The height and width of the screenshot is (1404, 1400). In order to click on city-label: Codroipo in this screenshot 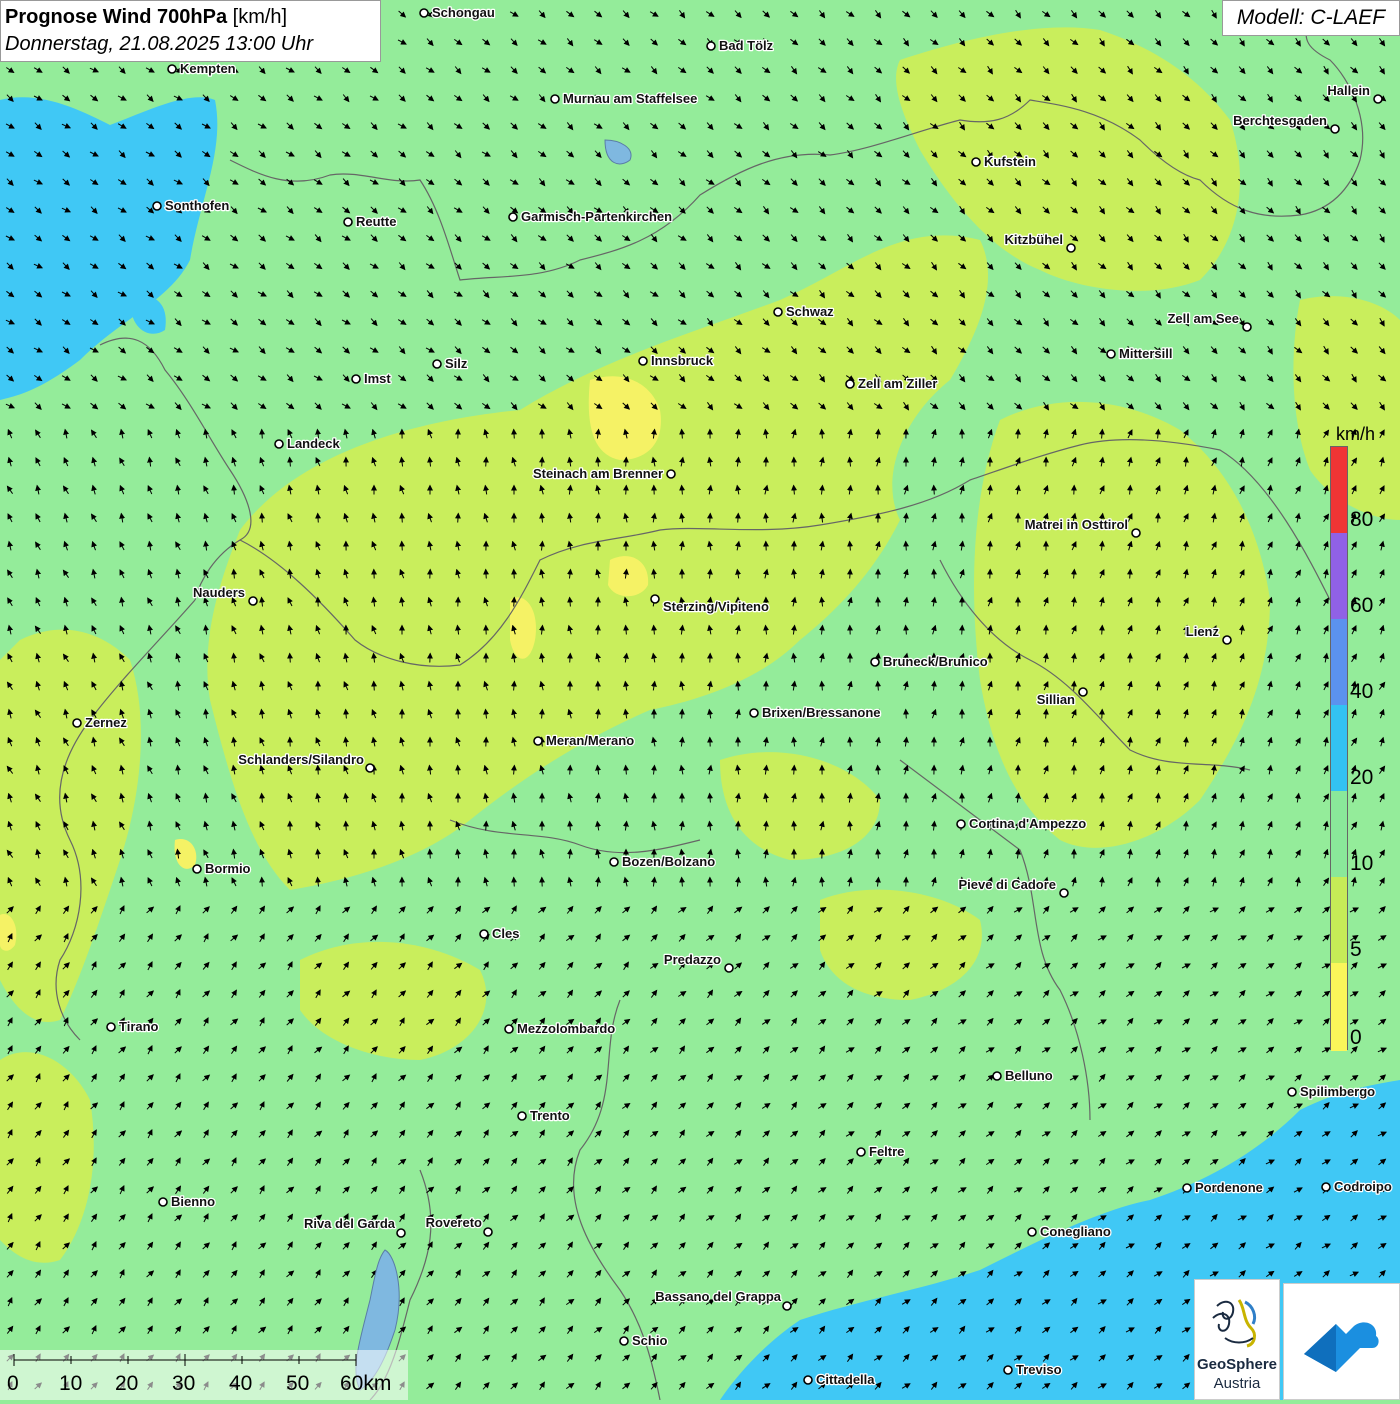, I will do `click(1363, 1186)`.